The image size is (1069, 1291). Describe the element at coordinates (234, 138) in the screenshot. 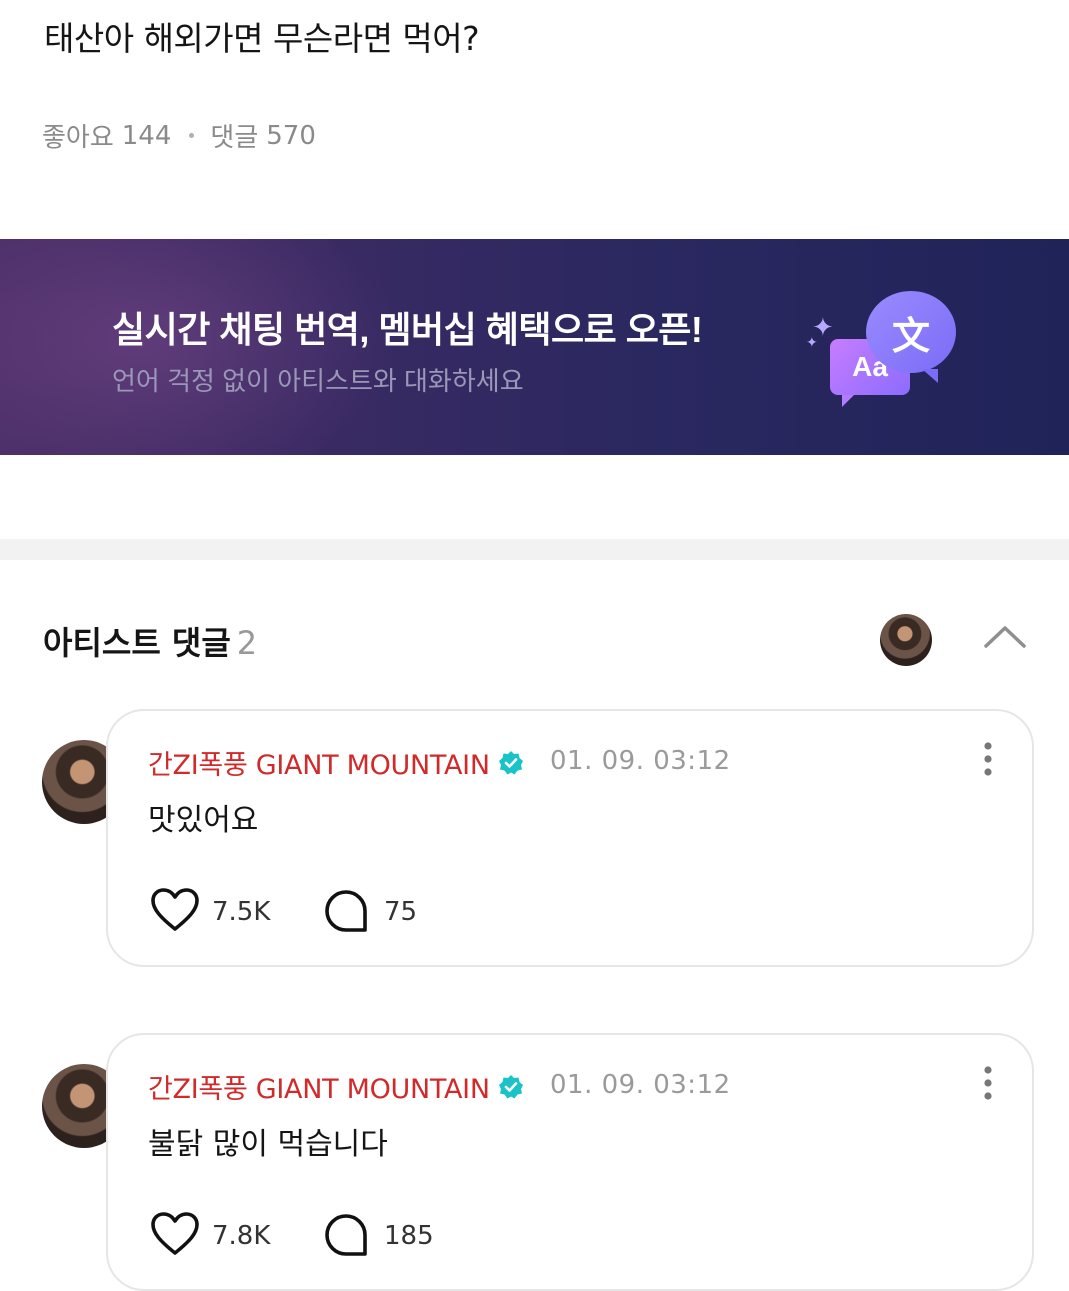

I see `comments-label: 댓글` at that location.